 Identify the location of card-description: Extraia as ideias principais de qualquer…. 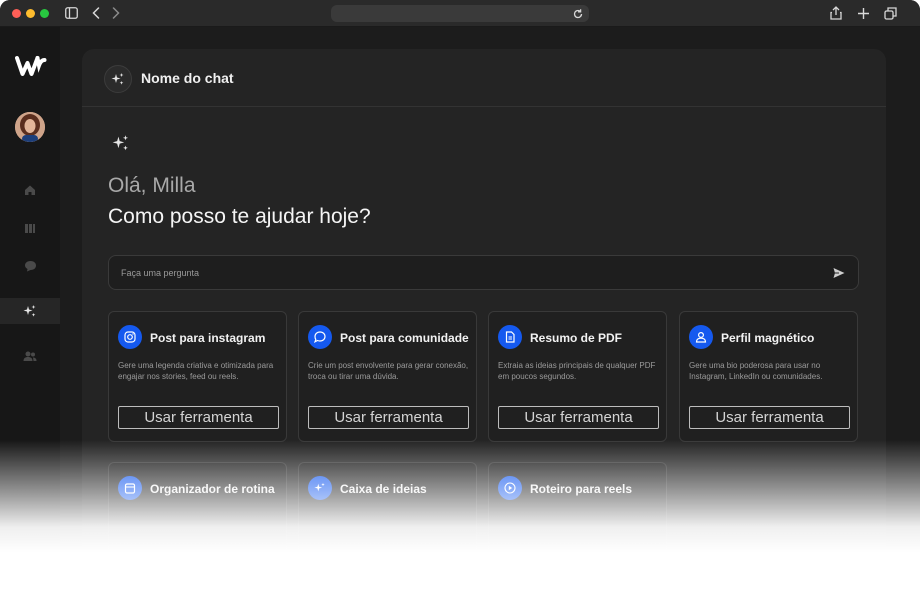
(577, 371).